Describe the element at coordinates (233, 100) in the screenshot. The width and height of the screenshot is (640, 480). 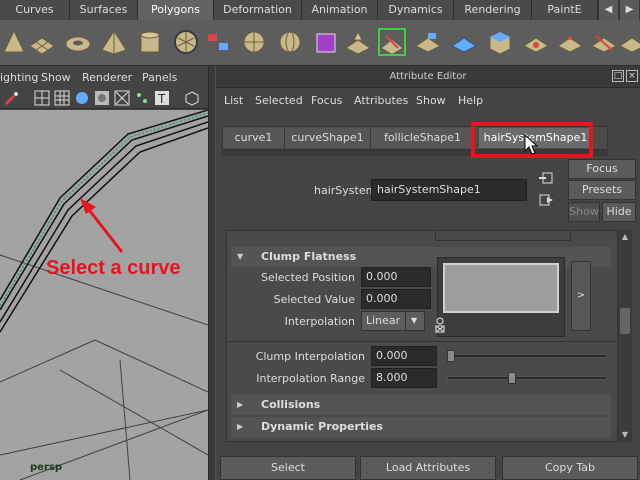
I see `ae-menu-list: List` at that location.